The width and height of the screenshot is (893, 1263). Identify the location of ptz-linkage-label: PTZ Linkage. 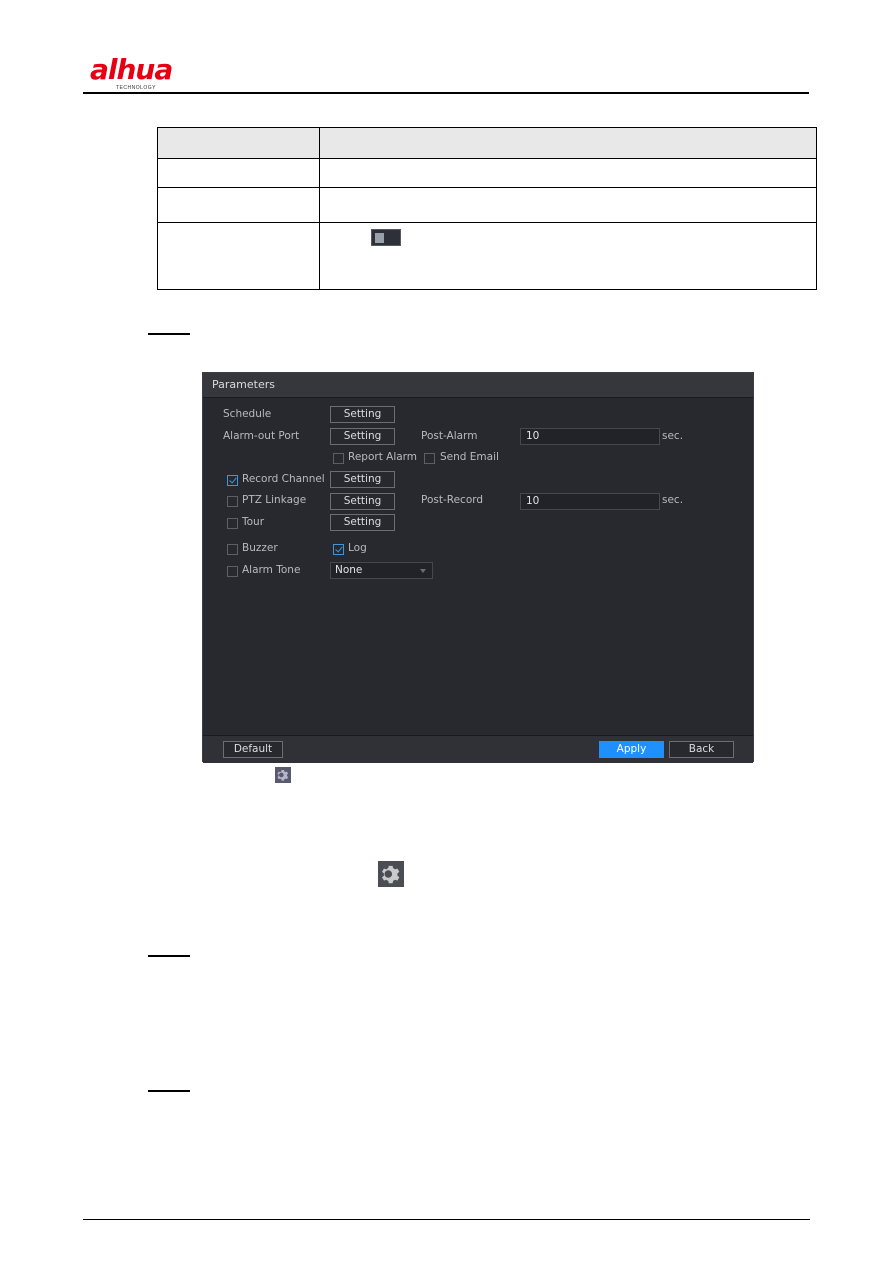
(274, 500).